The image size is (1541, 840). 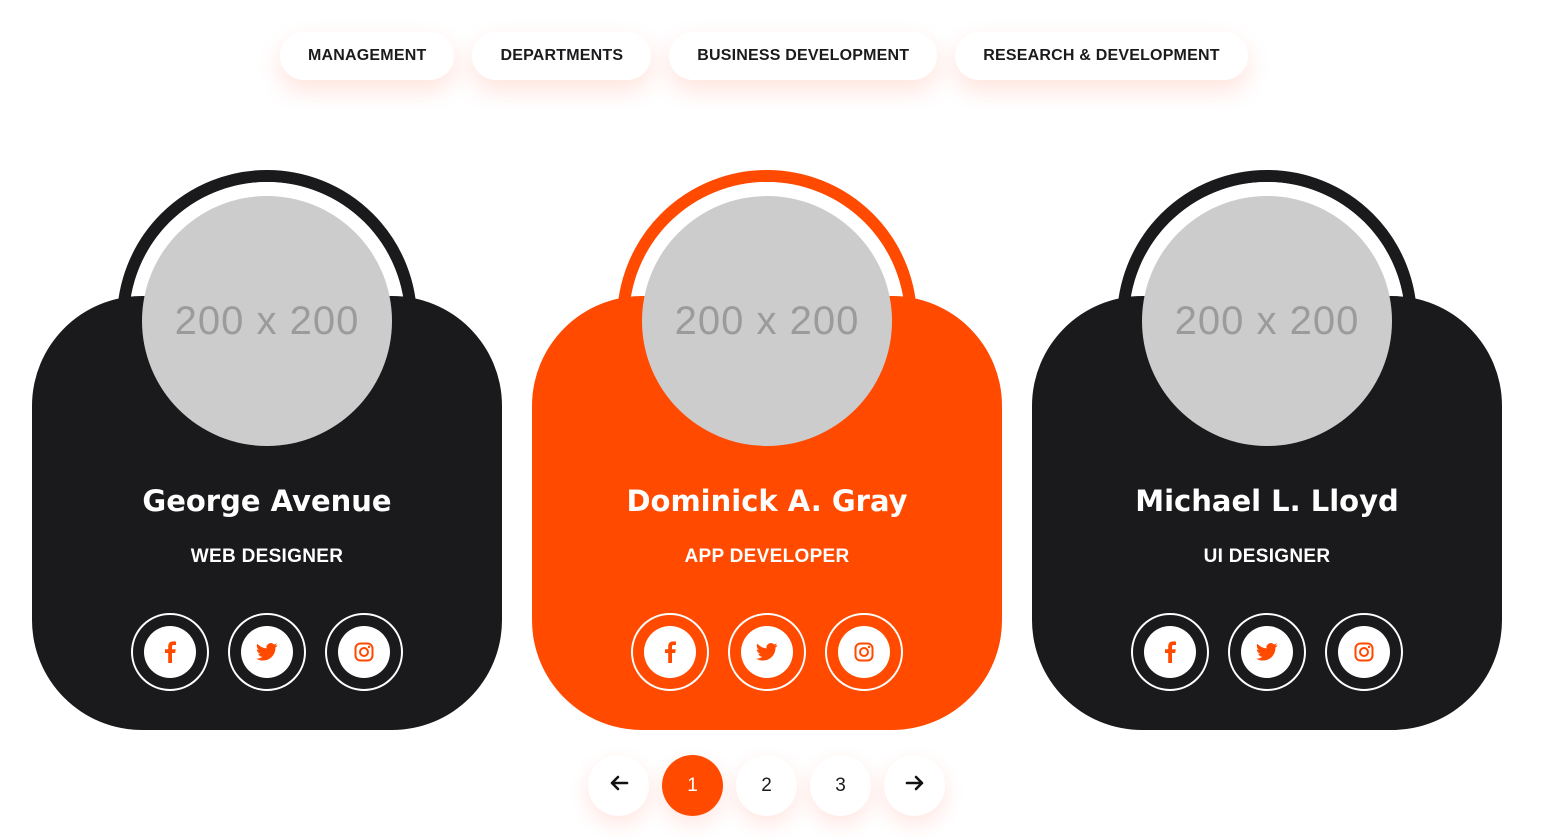 I want to click on tab-departments: DEPARTMENTS, so click(x=562, y=56).